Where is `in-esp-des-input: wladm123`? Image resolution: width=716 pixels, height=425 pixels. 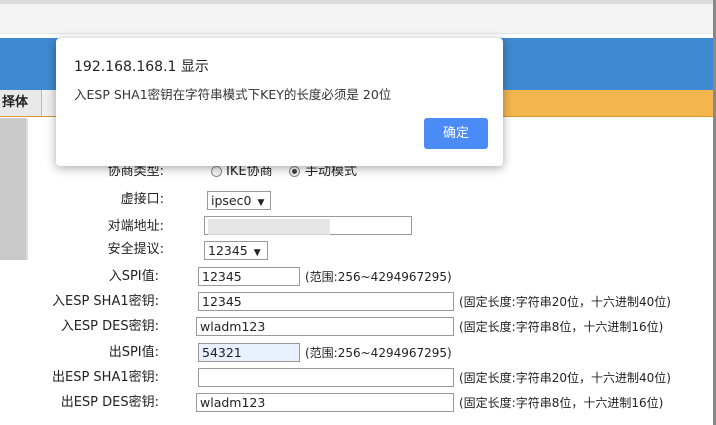 in-esp-des-input: wladm123 is located at coordinates (325, 326).